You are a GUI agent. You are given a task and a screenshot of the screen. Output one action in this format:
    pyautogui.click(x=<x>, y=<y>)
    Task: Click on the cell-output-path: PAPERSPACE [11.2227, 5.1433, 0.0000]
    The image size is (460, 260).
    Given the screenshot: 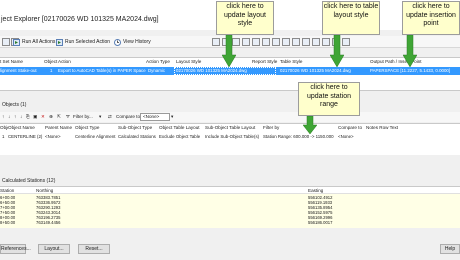 What is the action you would take?
    pyautogui.click(x=415, y=71)
    